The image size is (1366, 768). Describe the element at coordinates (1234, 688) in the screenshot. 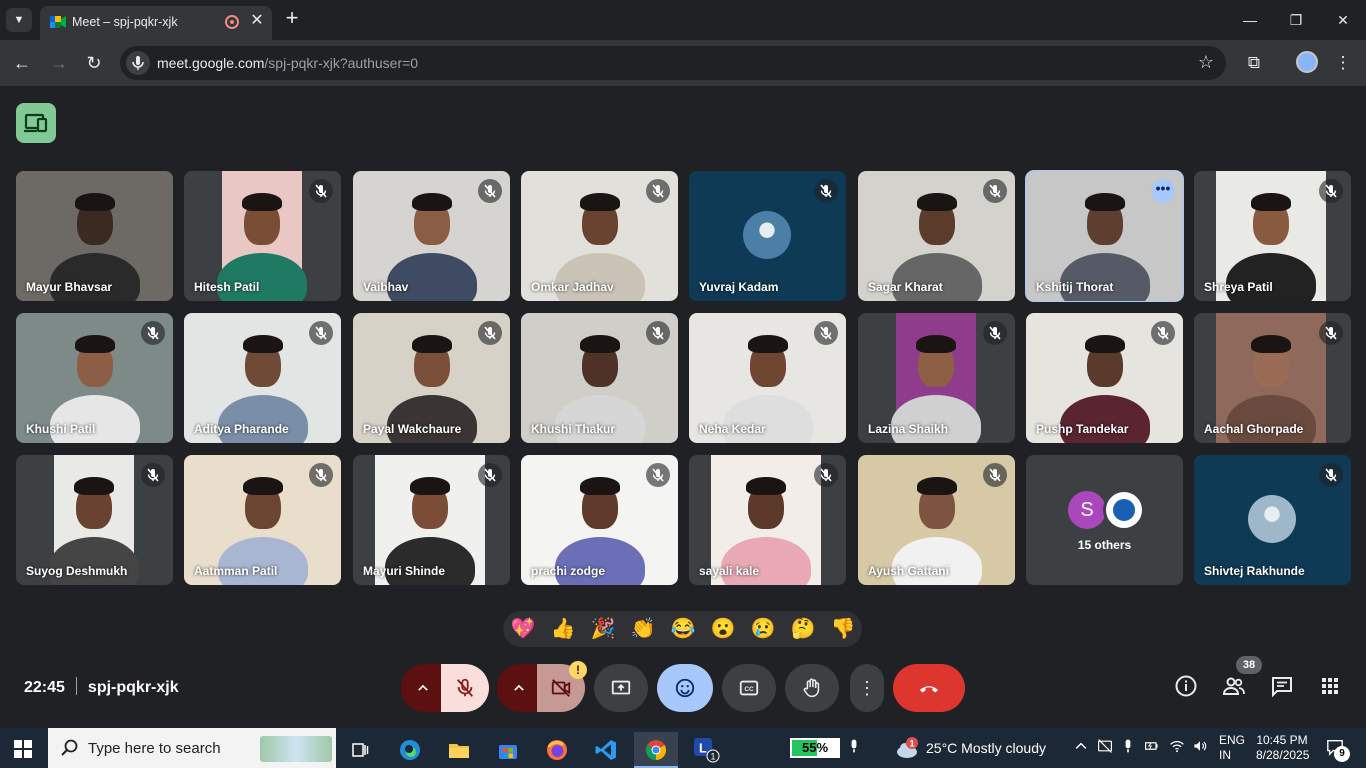

I see `people-icon` at that location.